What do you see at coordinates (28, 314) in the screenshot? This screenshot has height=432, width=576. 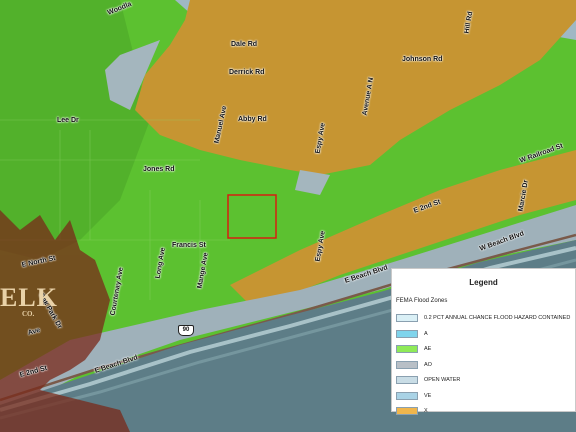 I see `elk-overlay-subtext: CO.` at bounding box center [28, 314].